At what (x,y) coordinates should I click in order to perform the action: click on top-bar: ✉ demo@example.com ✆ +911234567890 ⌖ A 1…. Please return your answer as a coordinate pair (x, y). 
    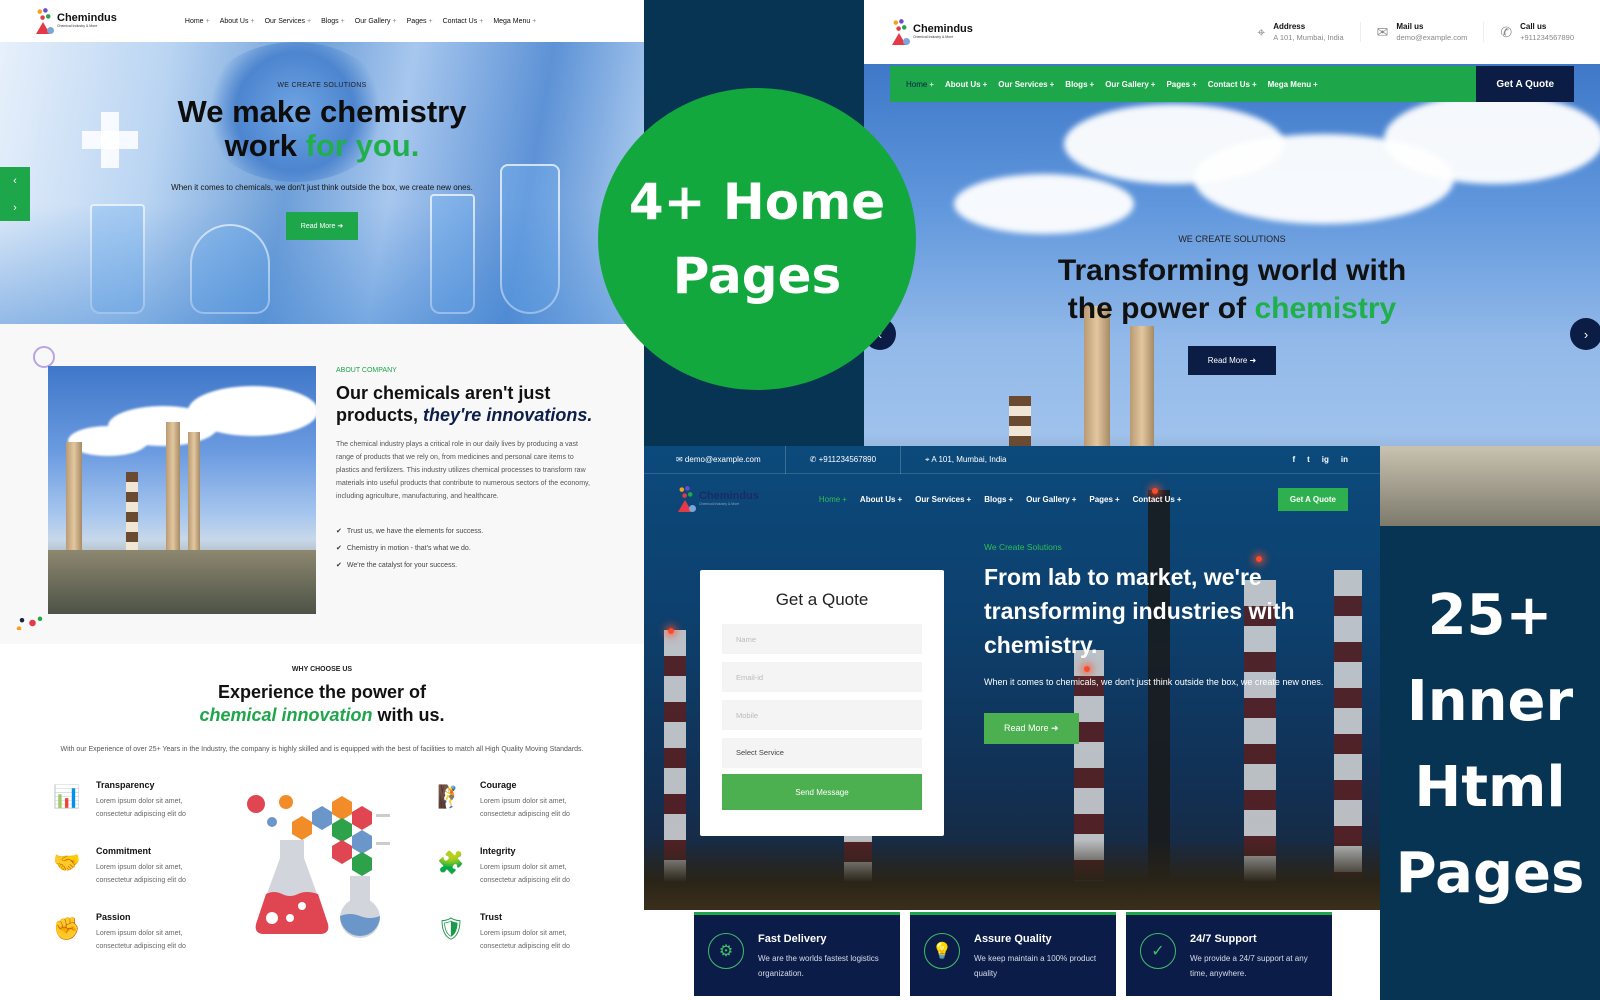
    Looking at the image, I should click on (1012, 460).